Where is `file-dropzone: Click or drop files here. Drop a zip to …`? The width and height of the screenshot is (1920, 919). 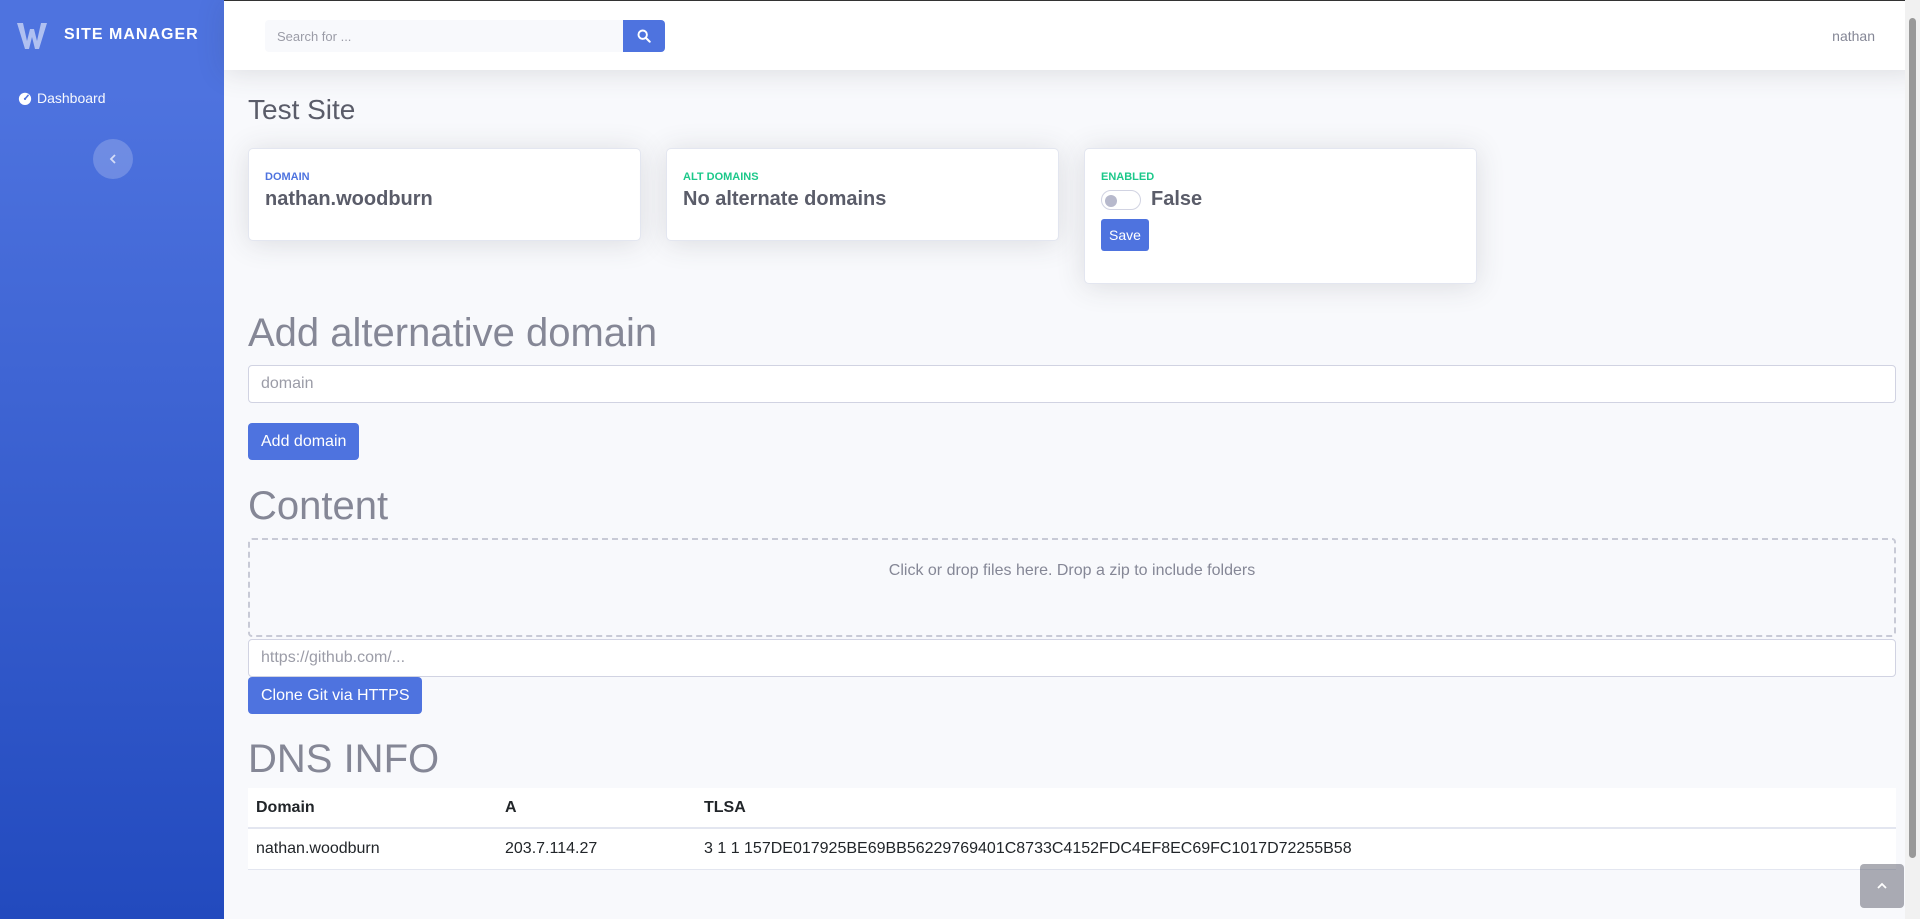
file-dropzone: Click or drop files here. Drop a zip to … is located at coordinates (1072, 587).